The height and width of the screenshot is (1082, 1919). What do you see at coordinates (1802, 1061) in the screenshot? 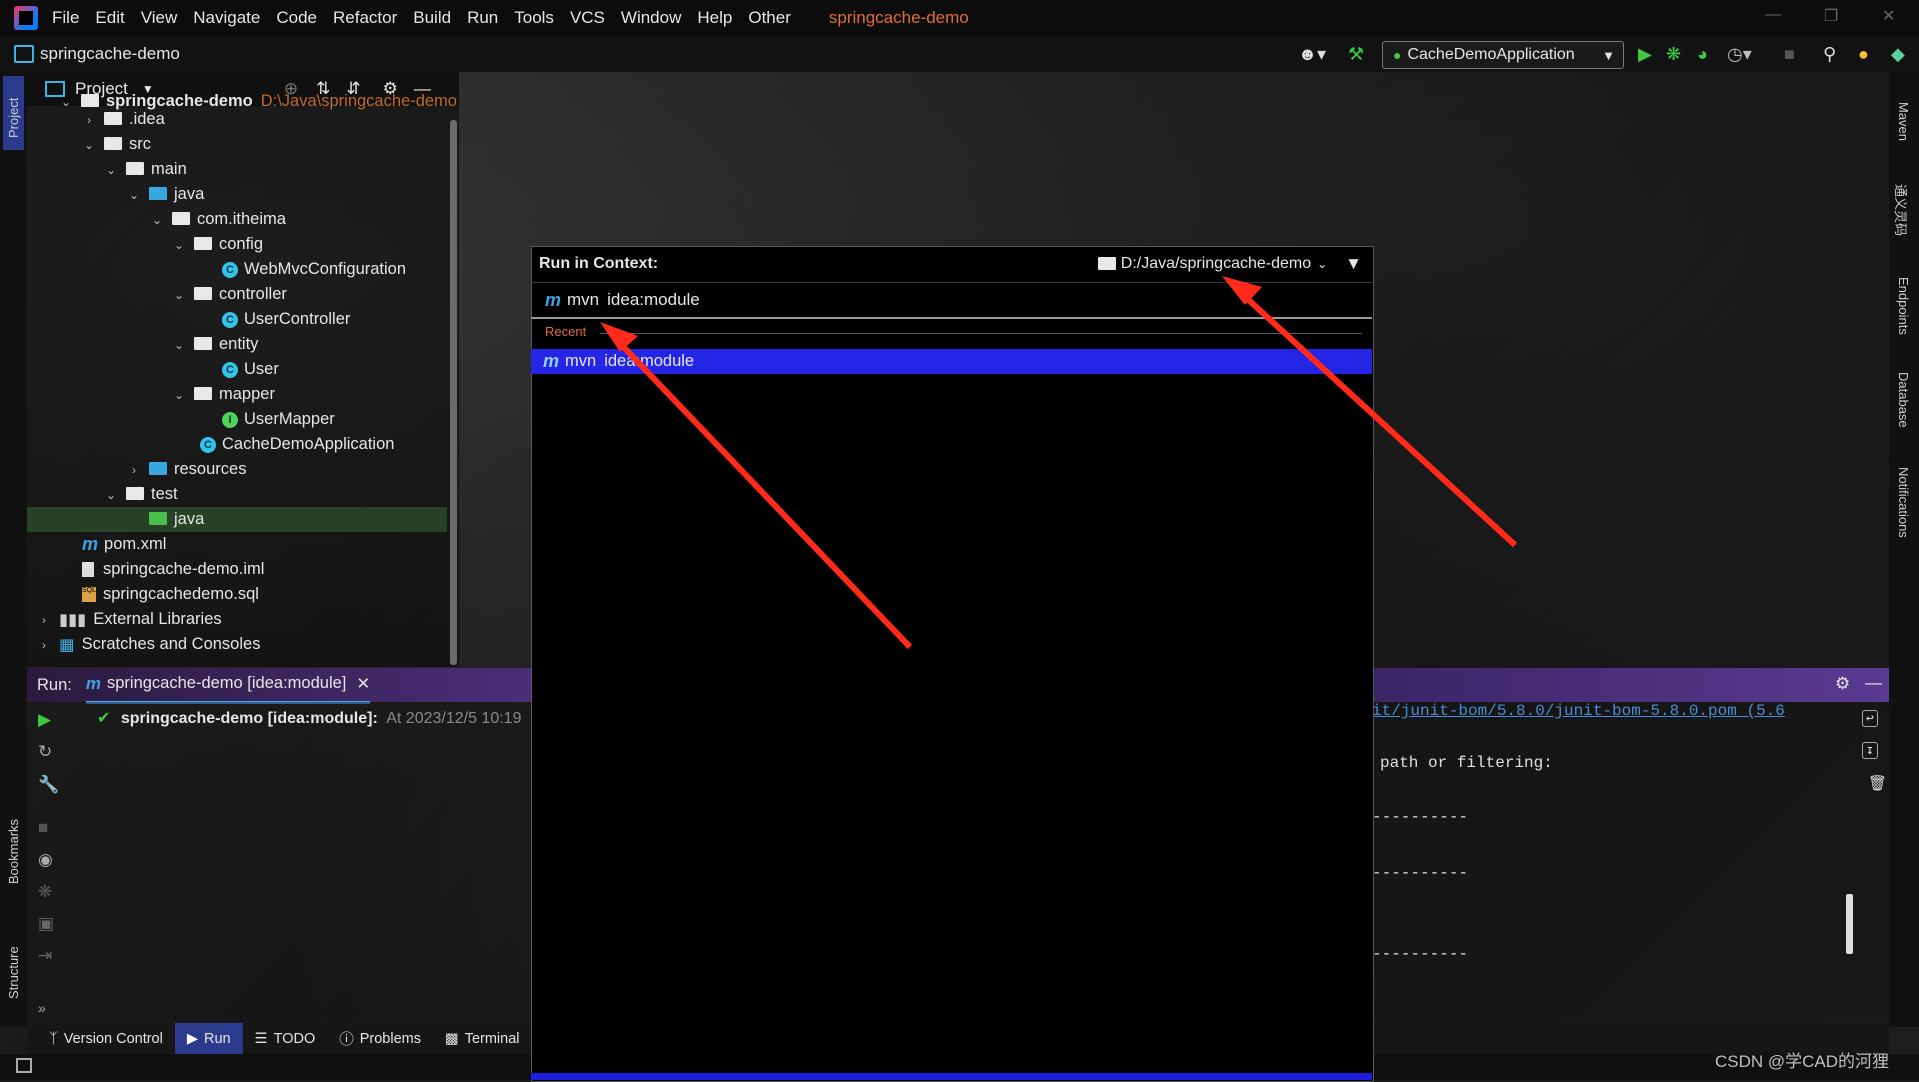
I see `watermark: CSDN @学CAD的河狸` at bounding box center [1802, 1061].